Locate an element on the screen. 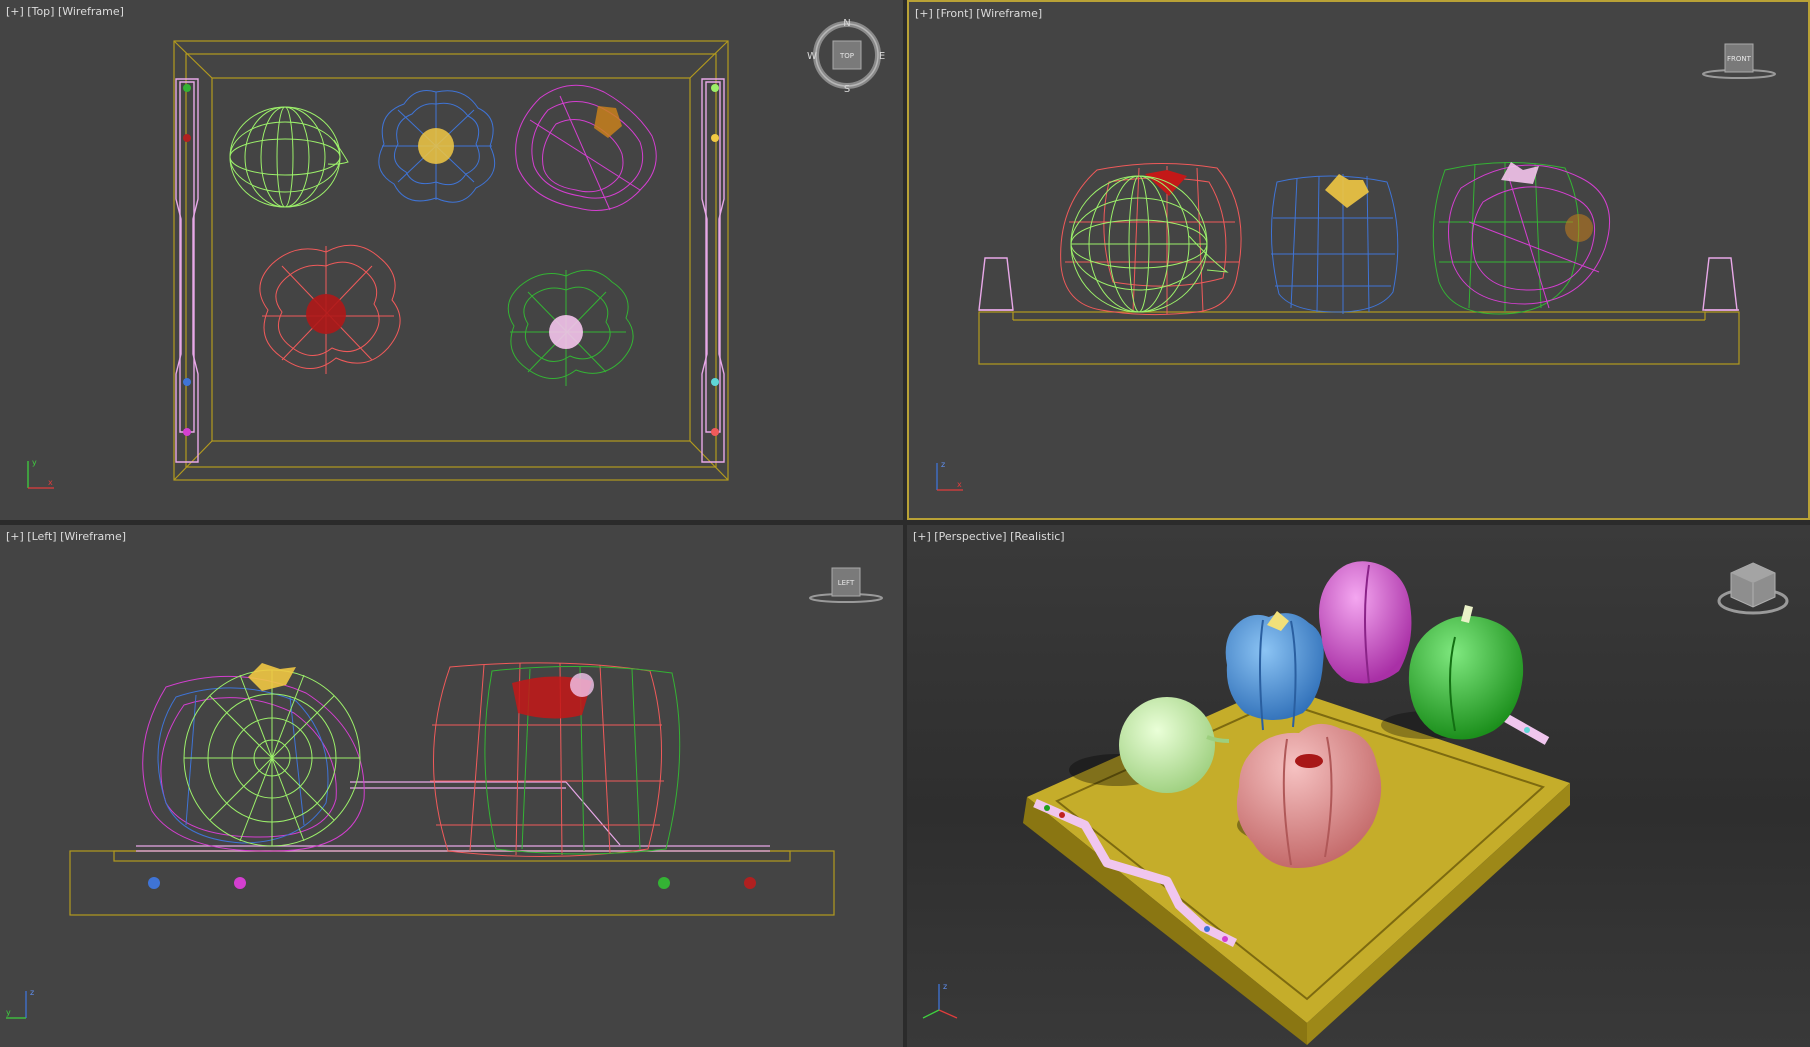  left-view-scene is located at coordinates (452, 789).